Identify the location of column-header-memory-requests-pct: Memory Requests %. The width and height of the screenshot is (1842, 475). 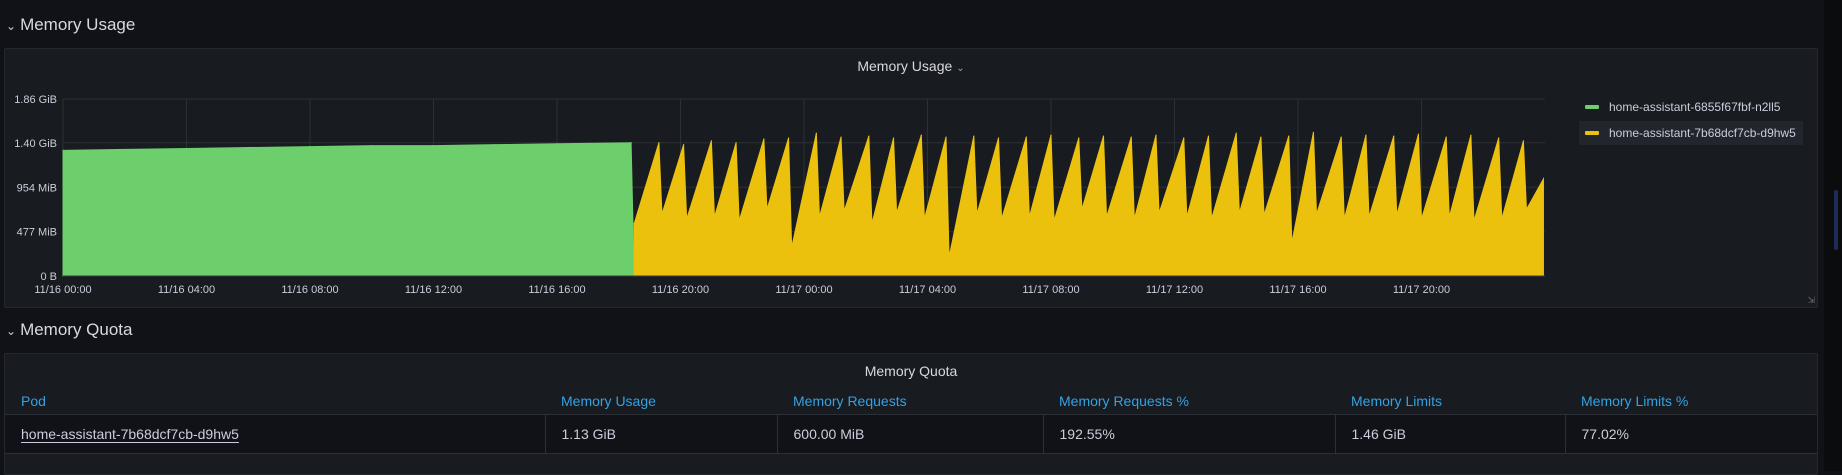
(1189, 401).